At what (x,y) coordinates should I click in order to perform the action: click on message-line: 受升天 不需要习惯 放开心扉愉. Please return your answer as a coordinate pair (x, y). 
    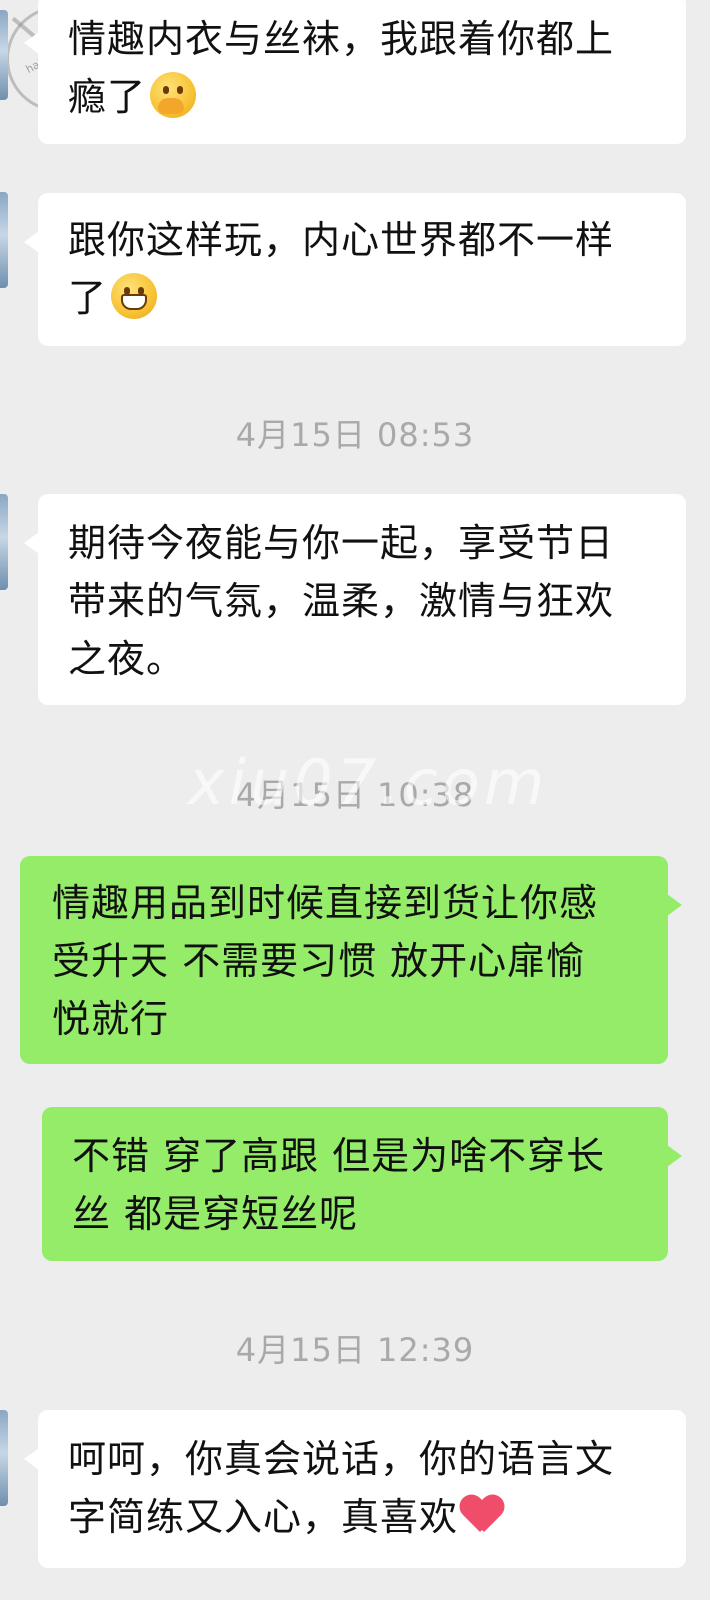
    Looking at the image, I should click on (319, 961).